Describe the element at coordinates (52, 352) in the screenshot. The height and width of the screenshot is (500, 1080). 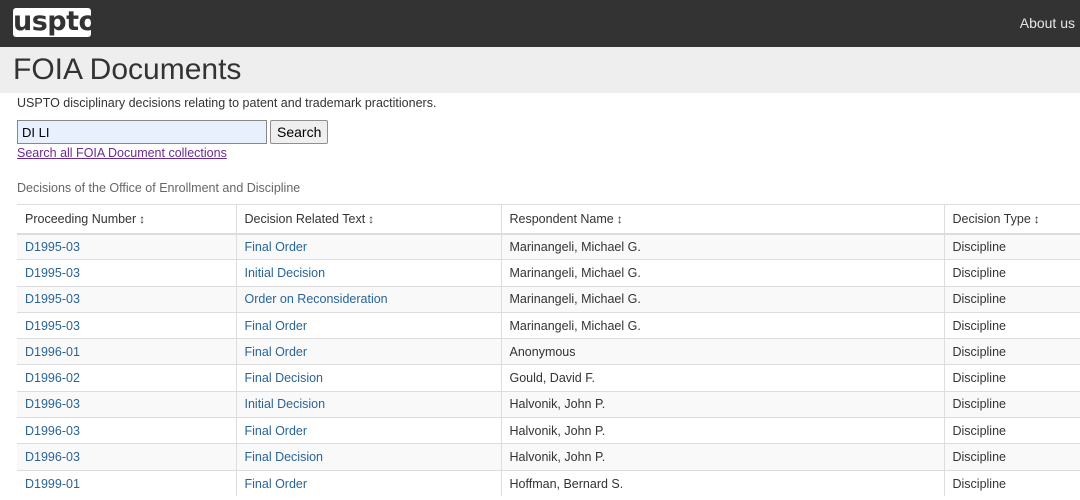
I see `proceeding-number-link: D1996-01` at that location.